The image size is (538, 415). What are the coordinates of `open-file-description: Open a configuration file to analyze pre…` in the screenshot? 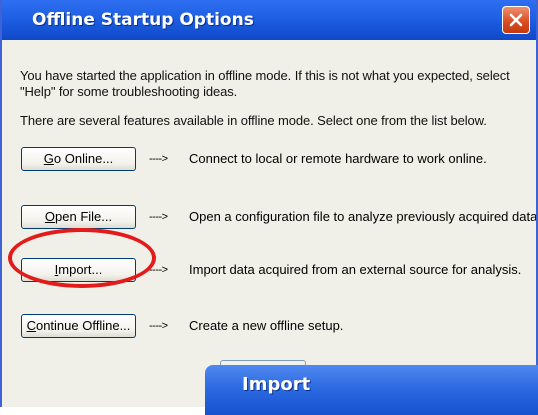 It's located at (363, 216).